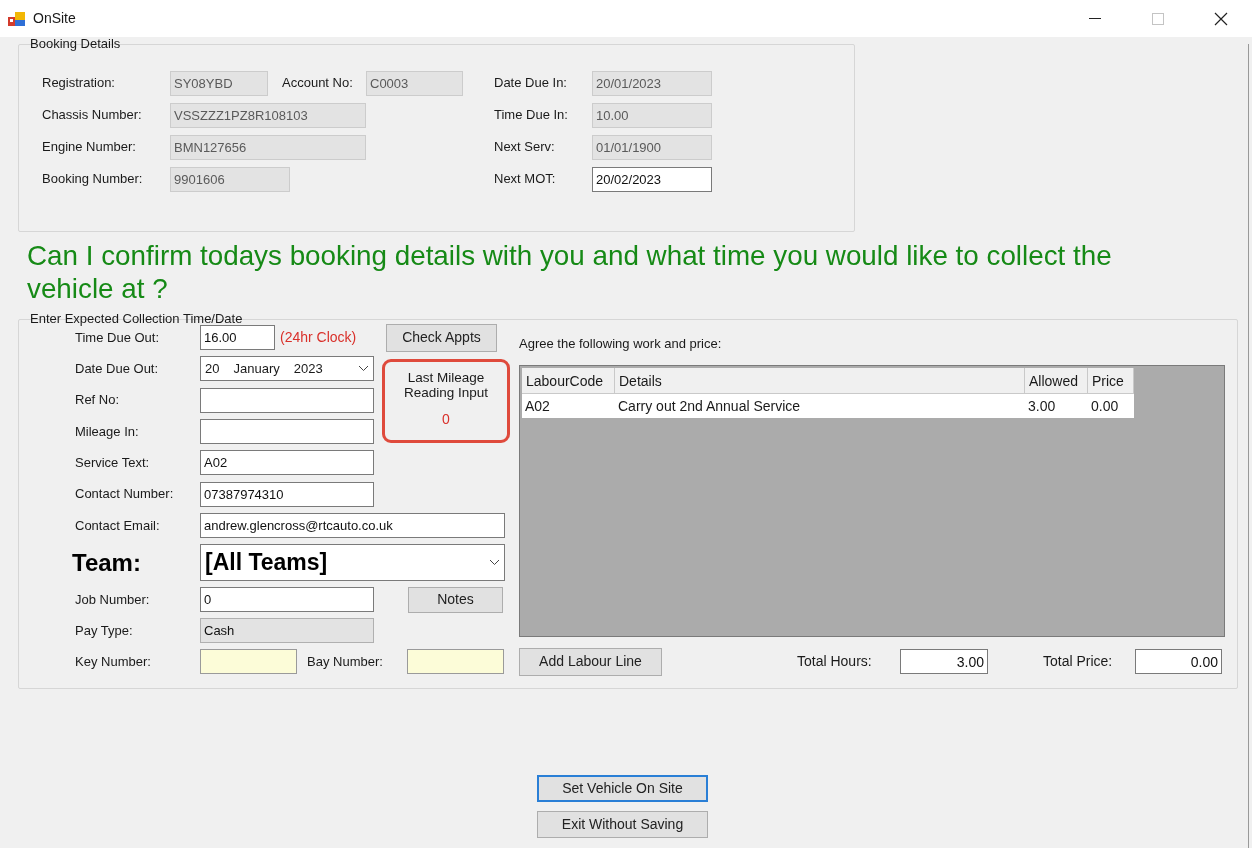 This screenshot has width=1252, height=848. Describe the element at coordinates (287, 463) in the screenshot. I see `input-field: A02` at that location.